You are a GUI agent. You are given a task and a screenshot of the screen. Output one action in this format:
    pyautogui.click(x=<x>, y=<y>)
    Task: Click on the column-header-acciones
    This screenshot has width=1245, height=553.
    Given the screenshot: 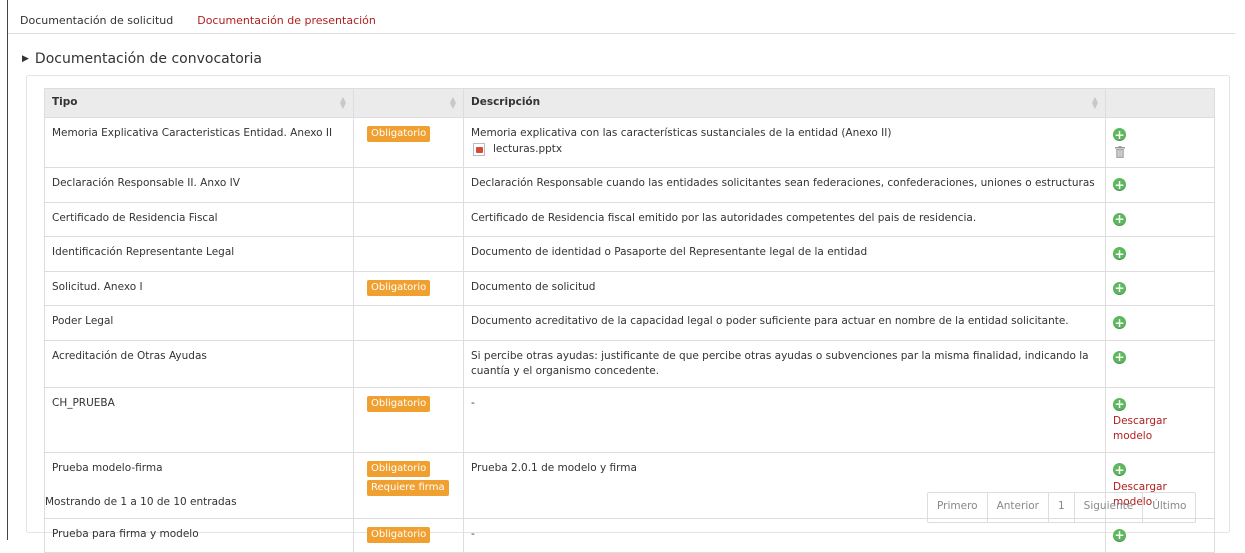 What is the action you would take?
    pyautogui.click(x=1160, y=103)
    